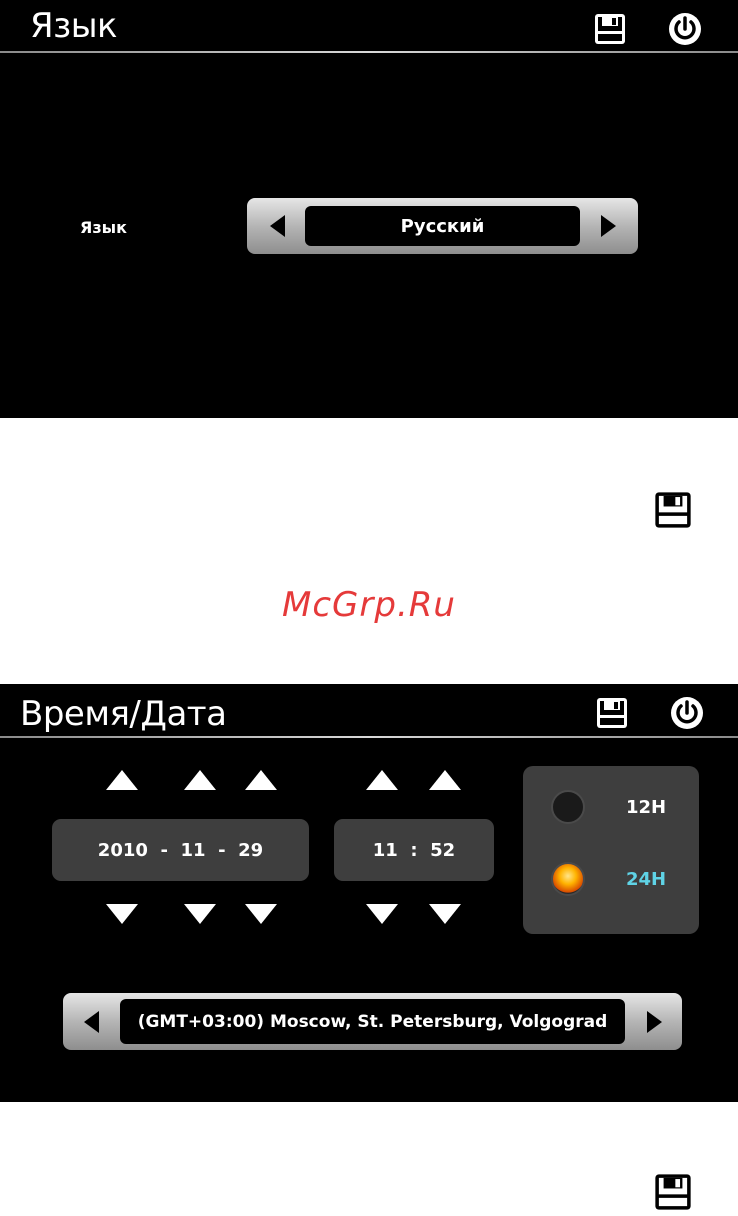 This screenshot has height=1216, width=738. What do you see at coordinates (261, 914) in the screenshot?
I see `day-down-button` at bounding box center [261, 914].